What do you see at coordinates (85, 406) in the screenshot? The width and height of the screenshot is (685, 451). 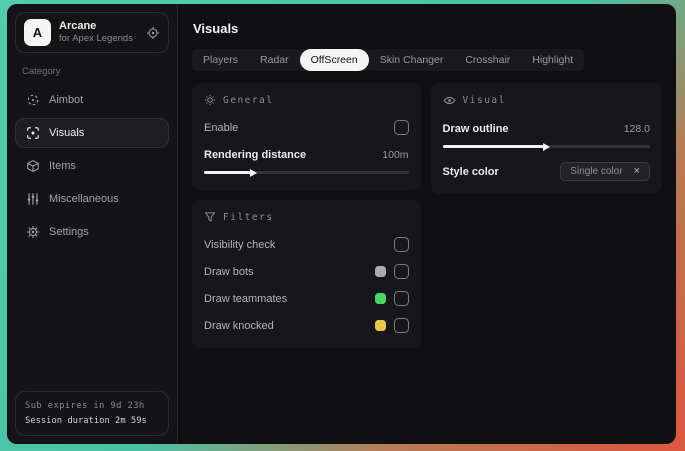 I see `sub-expires-text: Sub expires in 9d 23h` at bounding box center [85, 406].